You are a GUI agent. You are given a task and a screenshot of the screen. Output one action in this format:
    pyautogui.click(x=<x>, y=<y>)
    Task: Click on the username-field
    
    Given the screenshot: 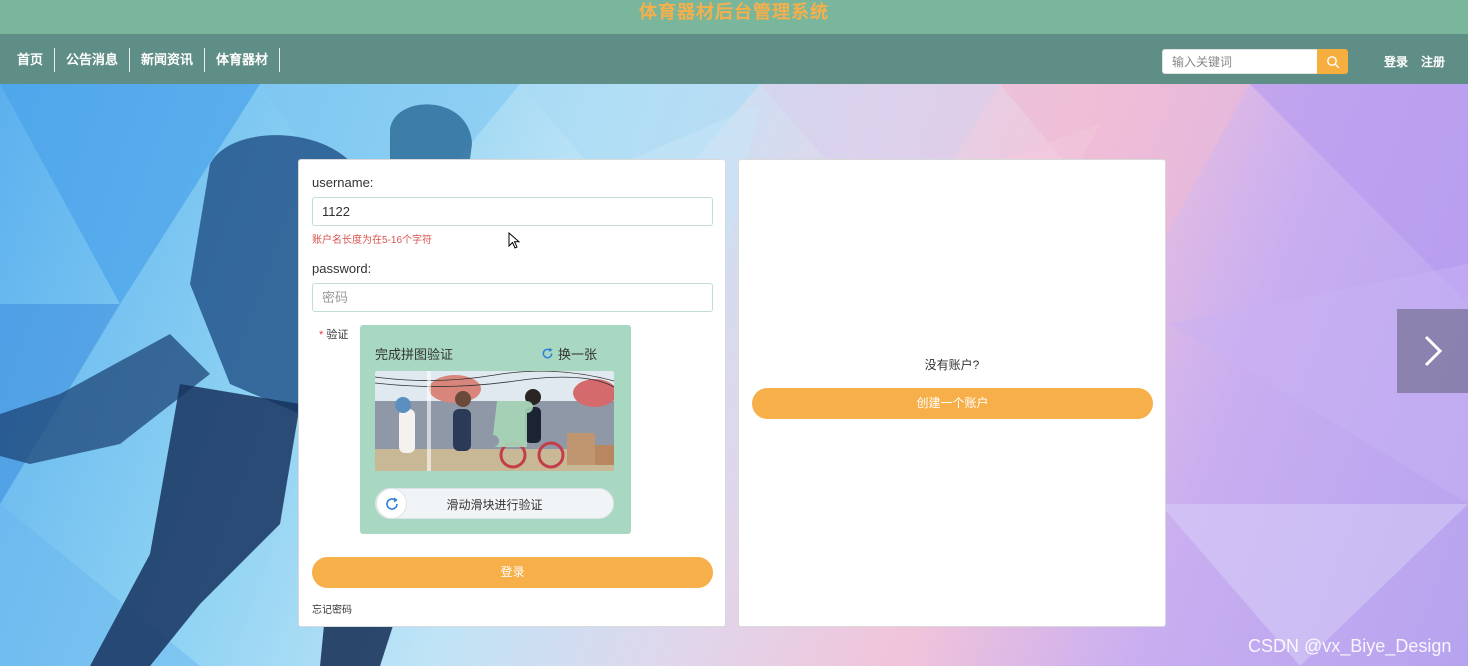 What is the action you would take?
    pyautogui.click(x=512, y=211)
    